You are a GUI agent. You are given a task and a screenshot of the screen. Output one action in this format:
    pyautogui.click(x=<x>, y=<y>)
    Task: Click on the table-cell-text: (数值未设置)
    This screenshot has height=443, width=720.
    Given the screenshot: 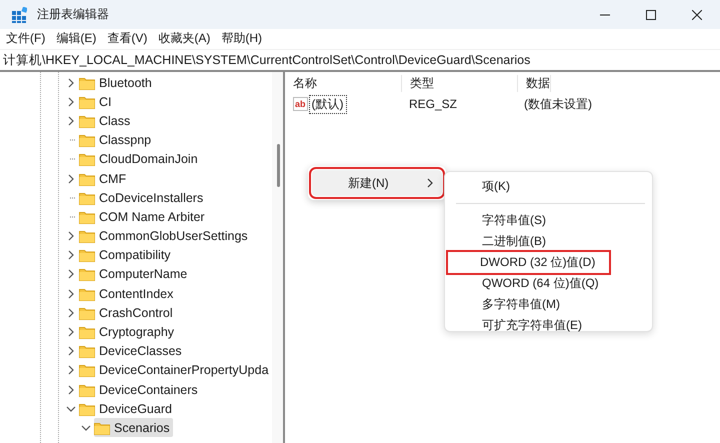 What is the action you would take?
    pyautogui.click(x=557, y=104)
    